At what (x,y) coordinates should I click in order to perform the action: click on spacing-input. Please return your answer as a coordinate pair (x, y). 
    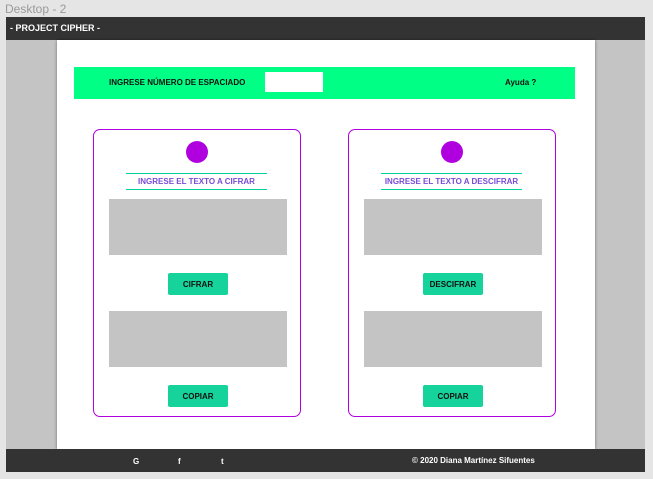
    Looking at the image, I should click on (294, 82).